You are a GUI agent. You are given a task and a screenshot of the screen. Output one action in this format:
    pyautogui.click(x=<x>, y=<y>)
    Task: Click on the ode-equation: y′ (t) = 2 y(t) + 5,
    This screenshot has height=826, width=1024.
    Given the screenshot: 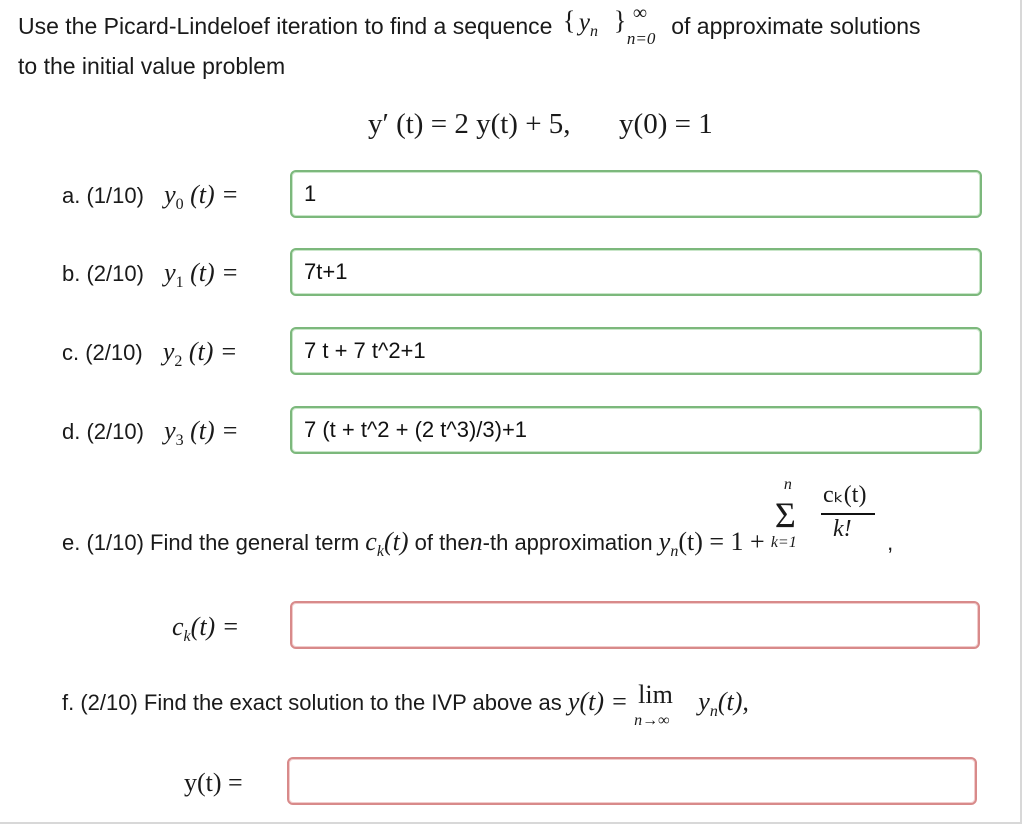 What is the action you would take?
    pyautogui.click(x=469, y=124)
    